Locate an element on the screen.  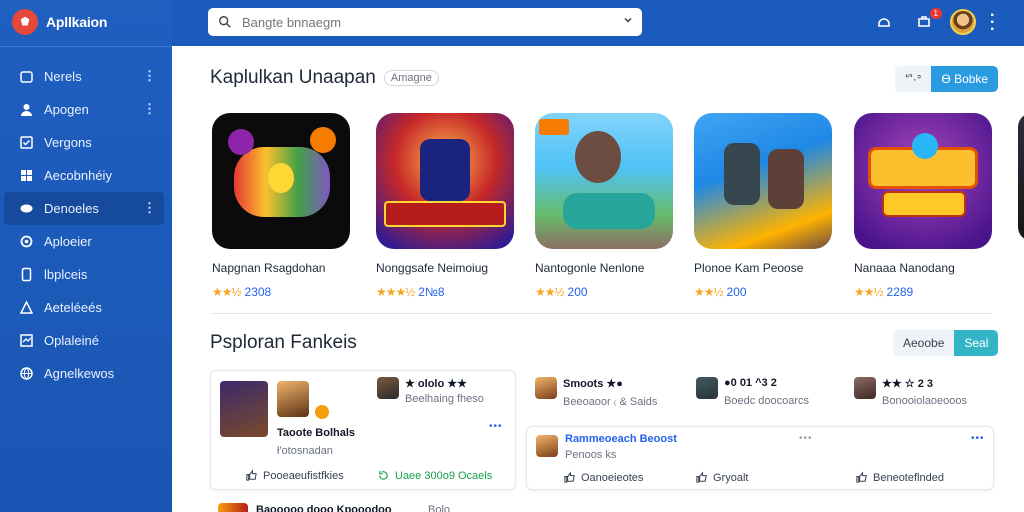
game-rating: ★★½ 2308 is located at coordinates (241, 292).